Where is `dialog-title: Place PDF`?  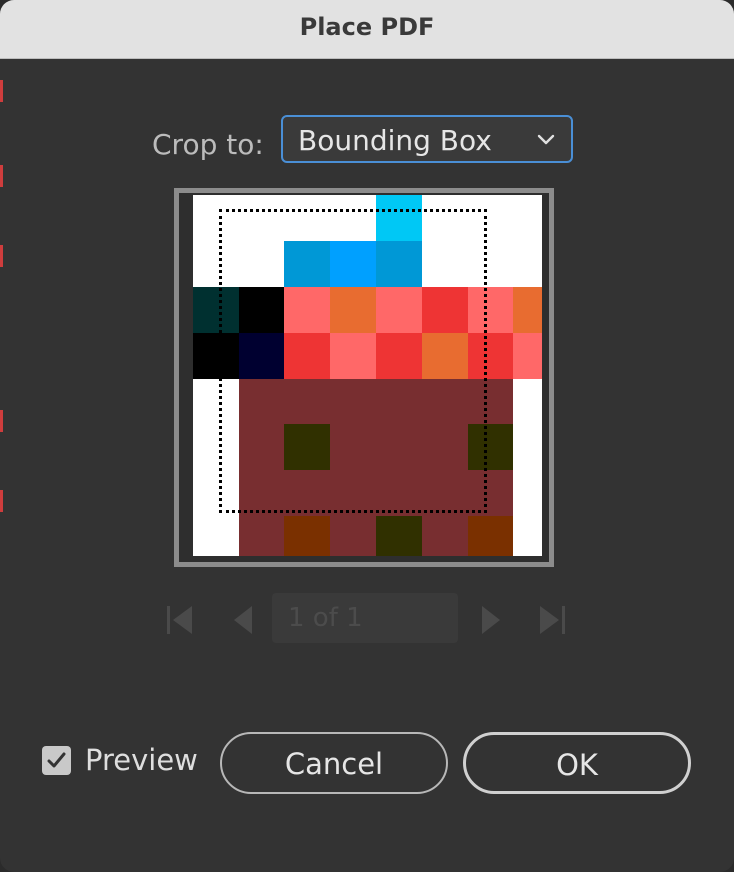
dialog-title: Place PDF is located at coordinates (367, 27).